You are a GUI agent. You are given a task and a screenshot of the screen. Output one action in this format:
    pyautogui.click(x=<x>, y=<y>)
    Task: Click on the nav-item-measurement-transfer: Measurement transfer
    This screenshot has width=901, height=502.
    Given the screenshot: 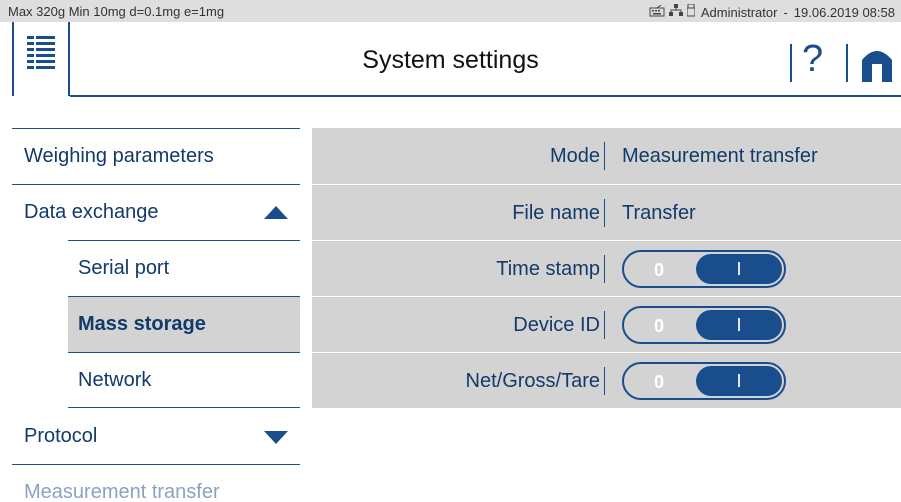 What is the action you would take?
    pyautogui.click(x=156, y=483)
    